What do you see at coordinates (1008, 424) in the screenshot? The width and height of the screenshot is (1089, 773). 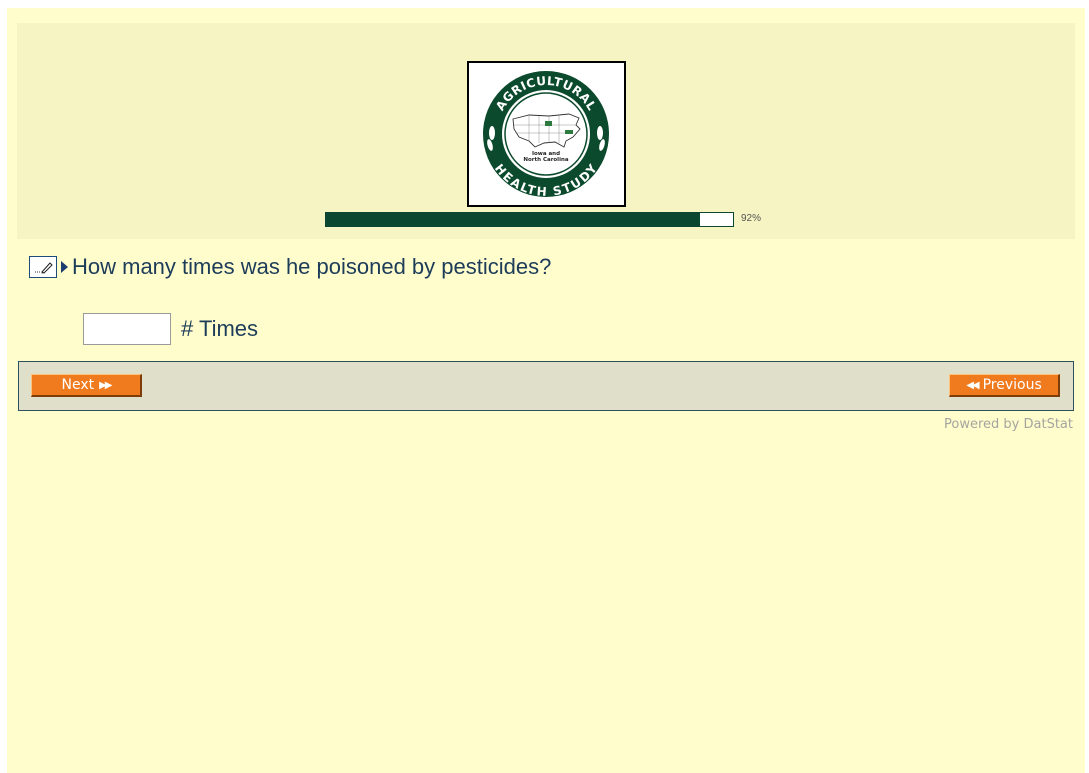 I see `powered-by-text: Powered by DatStat` at bounding box center [1008, 424].